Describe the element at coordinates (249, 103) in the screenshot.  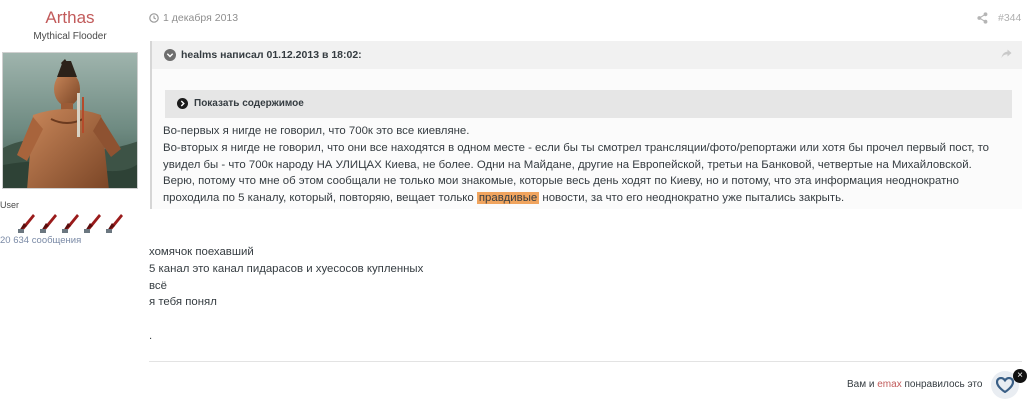
I see `spoiler-label: Показать содержимое` at that location.